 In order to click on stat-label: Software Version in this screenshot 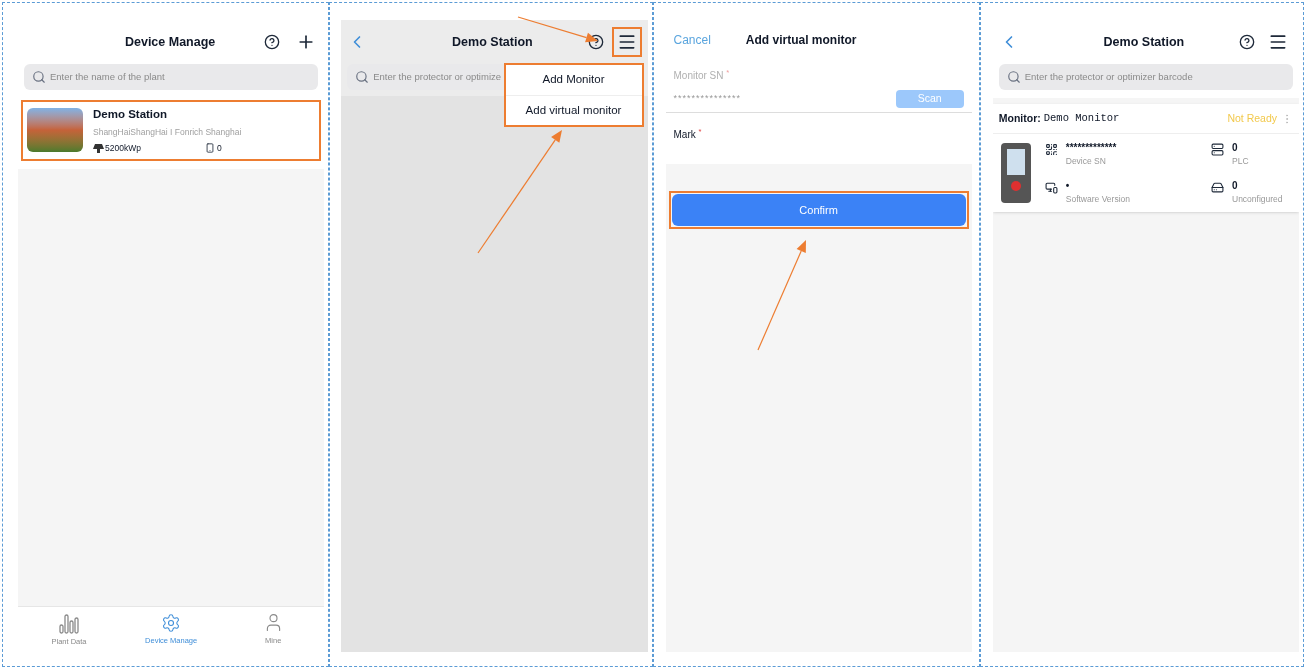, I will do `click(1097, 199)`.